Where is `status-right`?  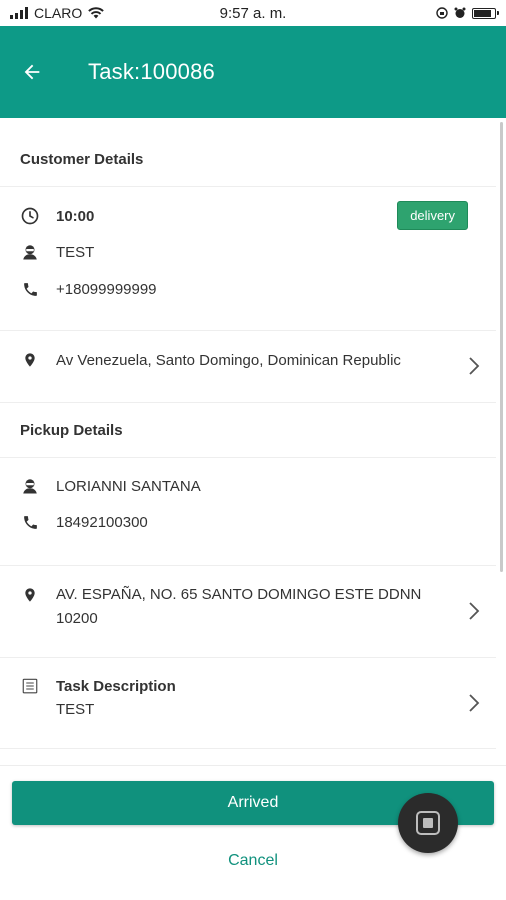 status-right is located at coordinates (467, 13).